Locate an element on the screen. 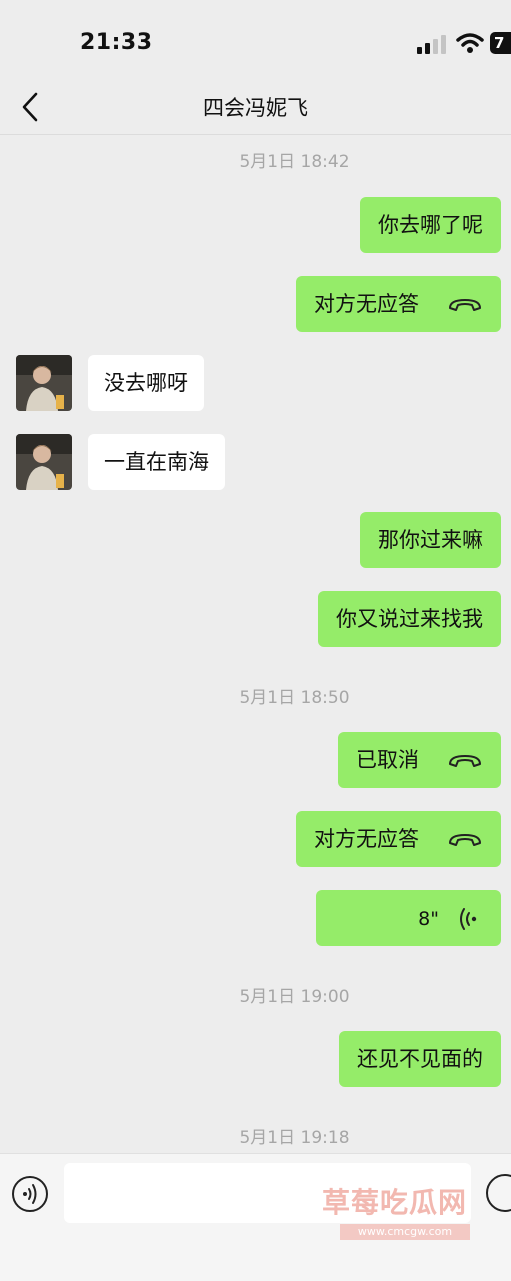 The height and width of the screenshot is (1281, 511). status-time: 21:33 is located at coordinates (116, 42).